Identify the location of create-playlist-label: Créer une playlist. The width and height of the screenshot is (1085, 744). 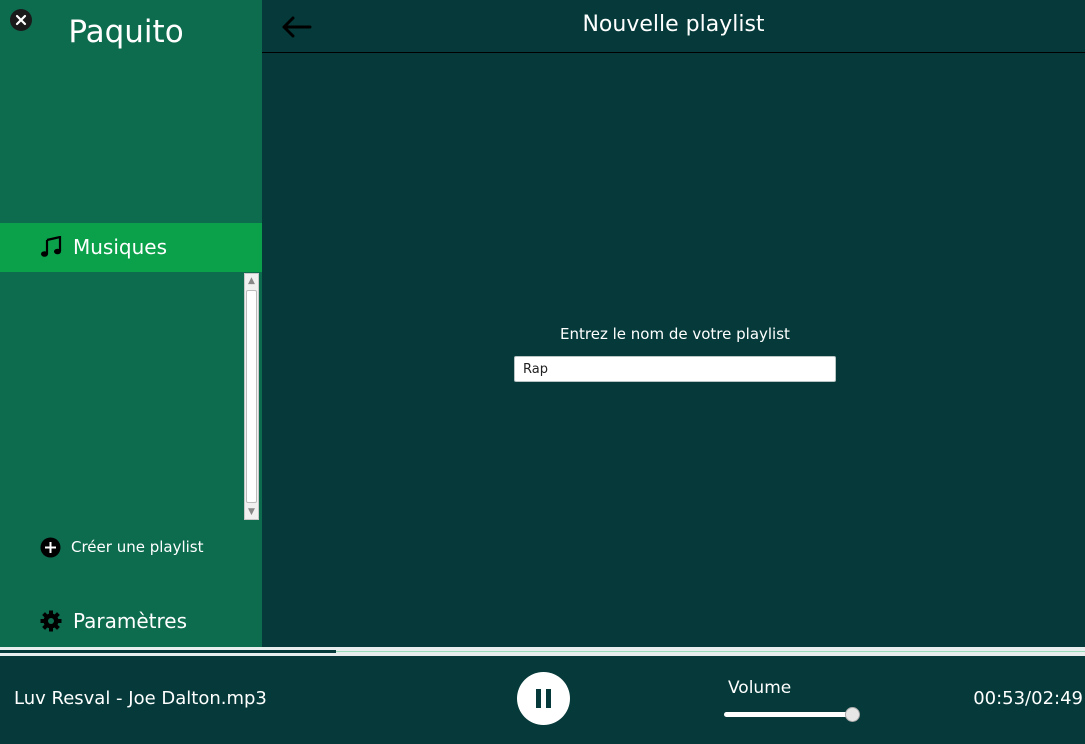
(137, 547).